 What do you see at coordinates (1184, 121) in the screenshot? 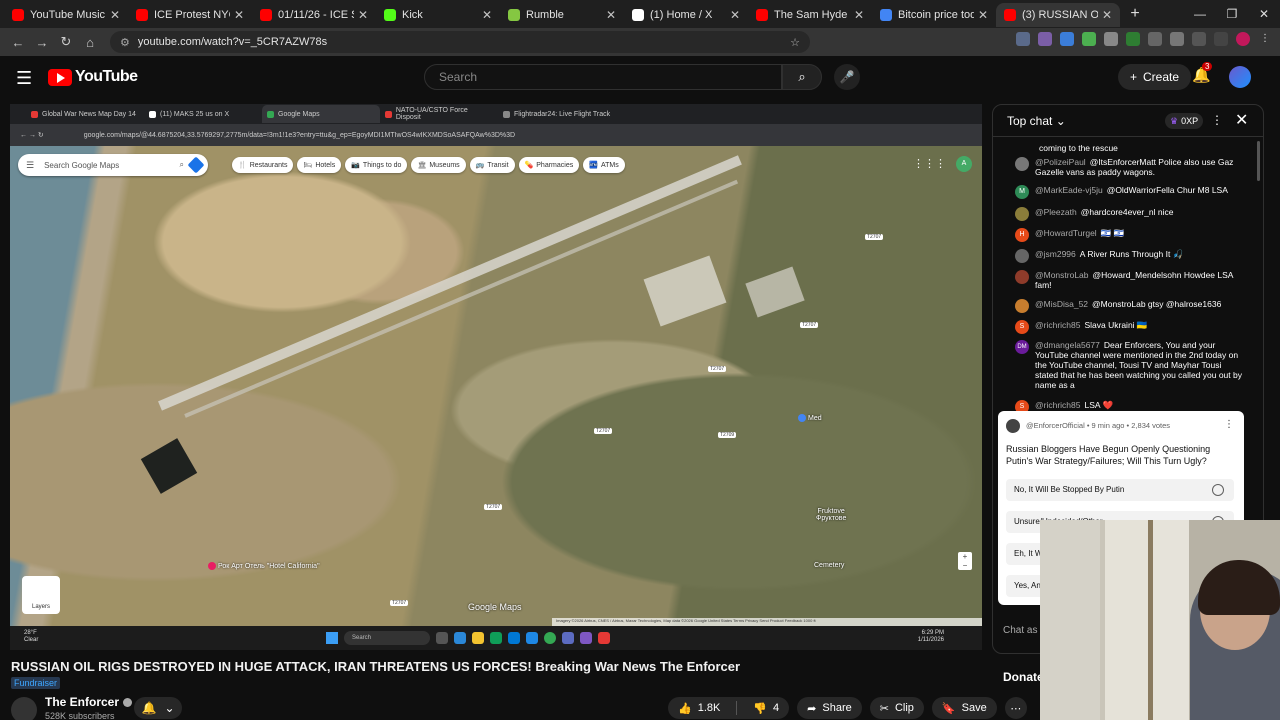
I see `xp-badge: ♛ 0XP` at bounding box center [1184, 121].